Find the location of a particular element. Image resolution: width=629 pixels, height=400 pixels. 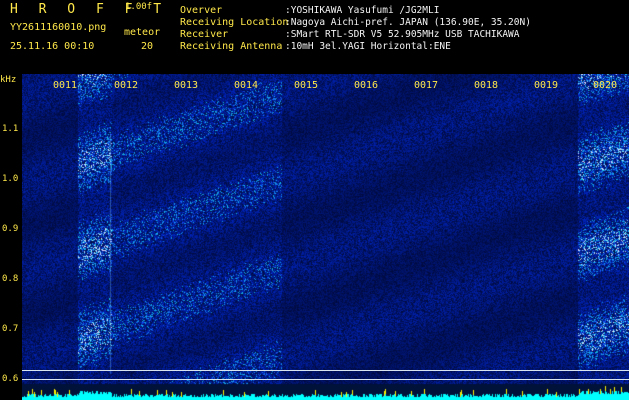

time-label: 0018 is located at coordinates (486, 85).